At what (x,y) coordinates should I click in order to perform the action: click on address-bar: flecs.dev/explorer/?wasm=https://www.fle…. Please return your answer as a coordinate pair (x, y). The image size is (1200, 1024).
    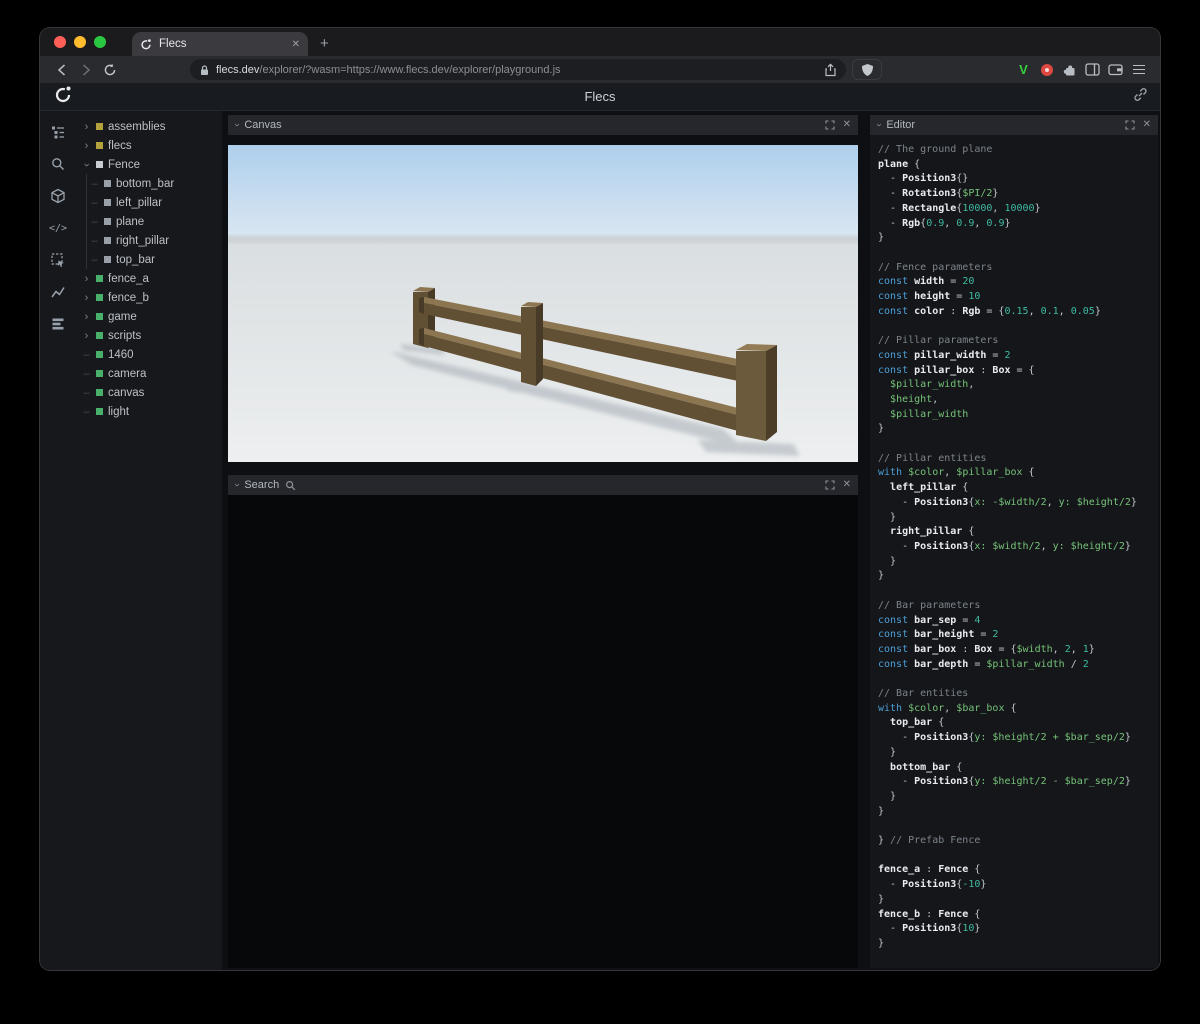
    Looking at the image, I should click on (518, 69).